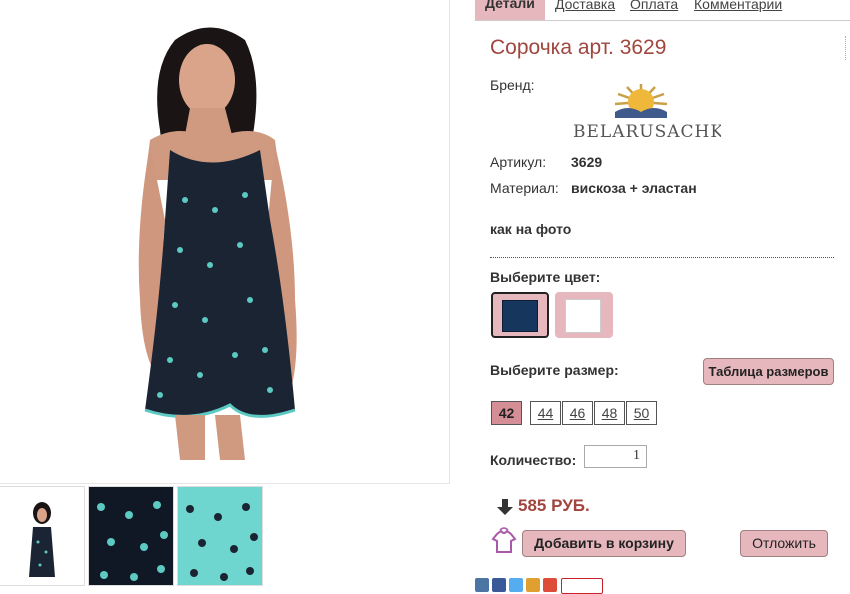 The width and height of the screenshot is (850, 594). What do you see at coordinates (585, 6) in the screenshot?
I see `tab-delivery: Доставка` at bounding box center [585, 6].